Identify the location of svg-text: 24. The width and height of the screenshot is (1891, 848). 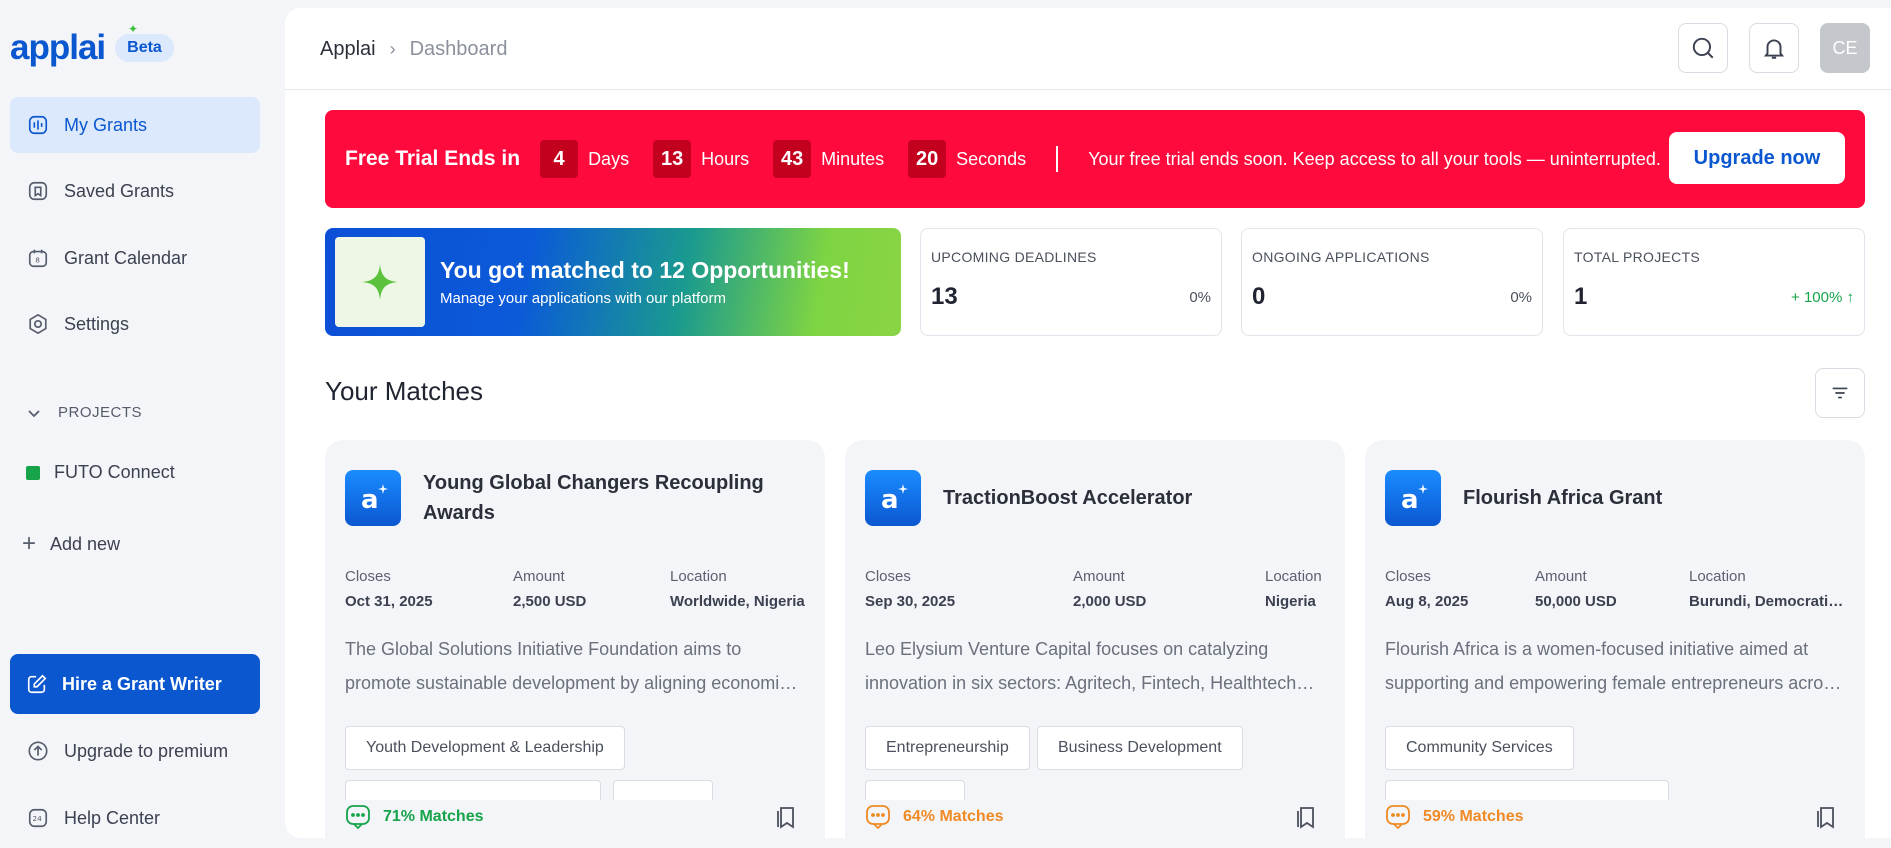
(38, 818).